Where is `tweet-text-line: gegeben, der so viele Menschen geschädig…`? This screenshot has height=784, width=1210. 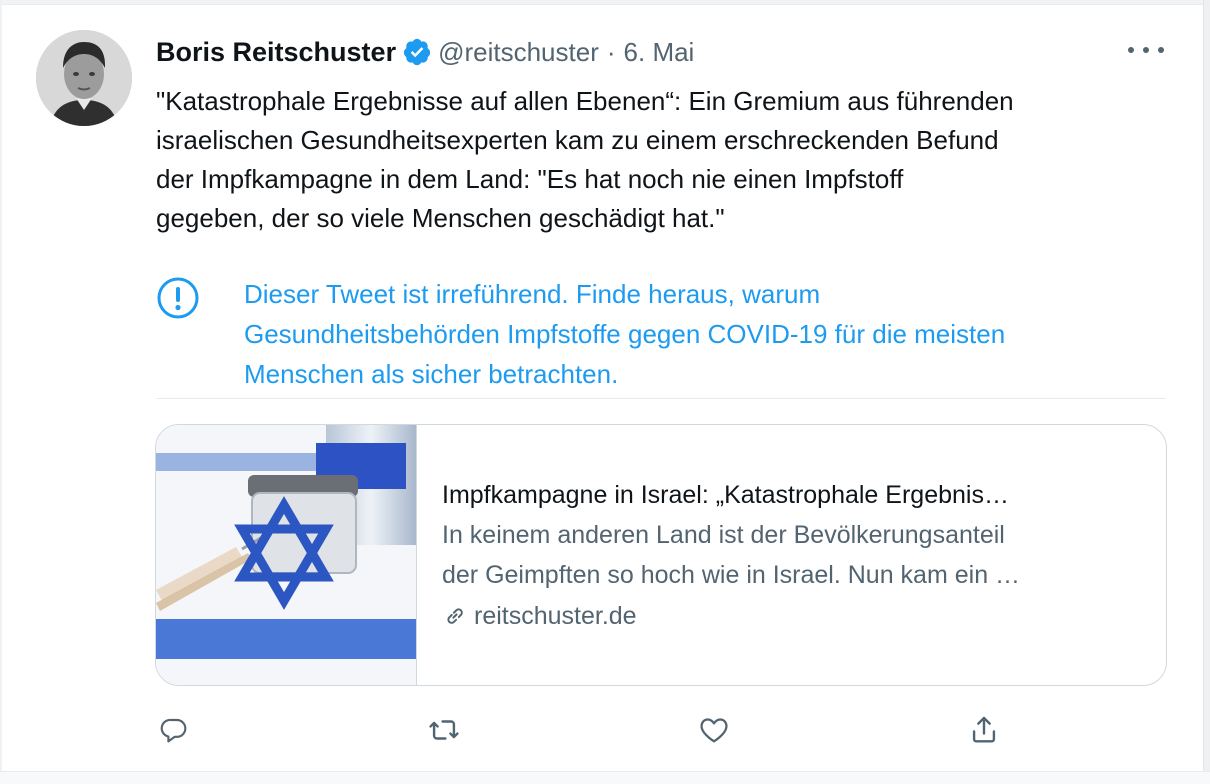
tweet-text-line: gegeben, der so viele Menschen geschädig… is located at coordinates (440, 218).